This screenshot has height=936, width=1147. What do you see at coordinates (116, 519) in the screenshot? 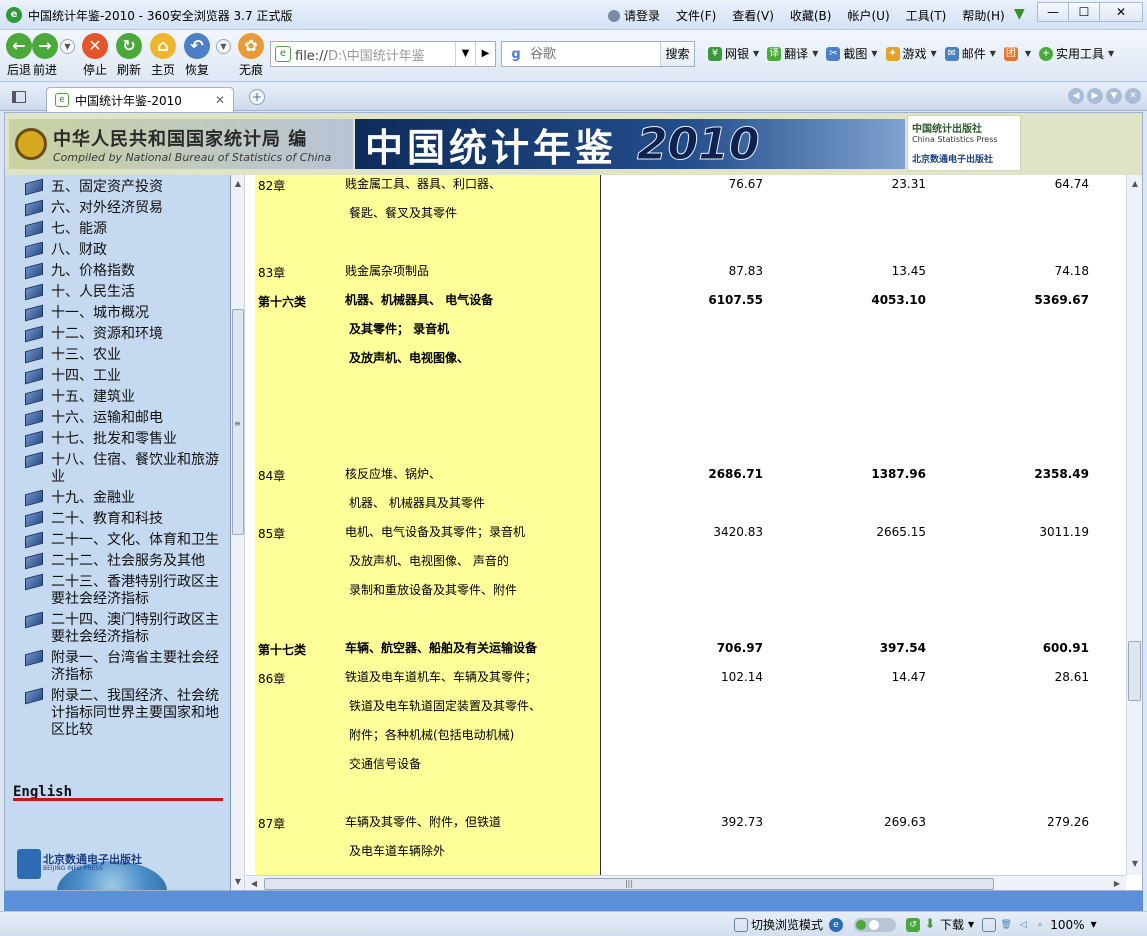
I see `sidebar-chapter-link: 二十、教育和科技` at bounding box center [116, 519].